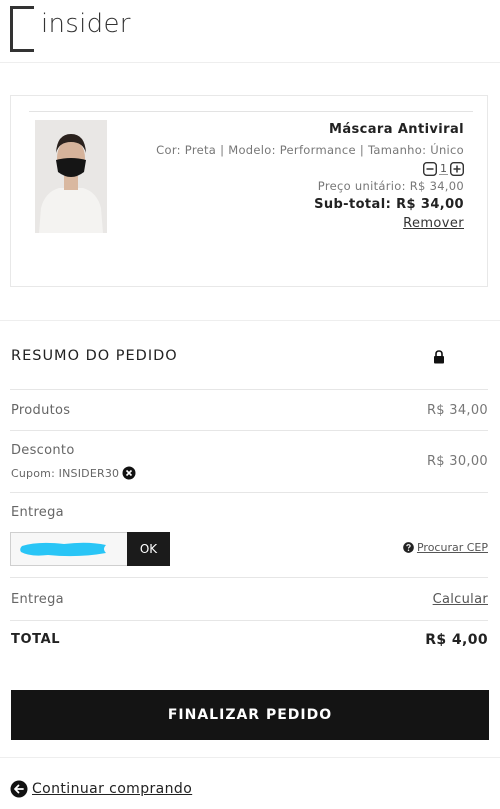 The height and width of the screenshot is (809, 500). What do you see at coordinates (112, 789) in the screenshot?
I see `continue-shopping-label: Continuar comprando` at bounding box center [112, 789].